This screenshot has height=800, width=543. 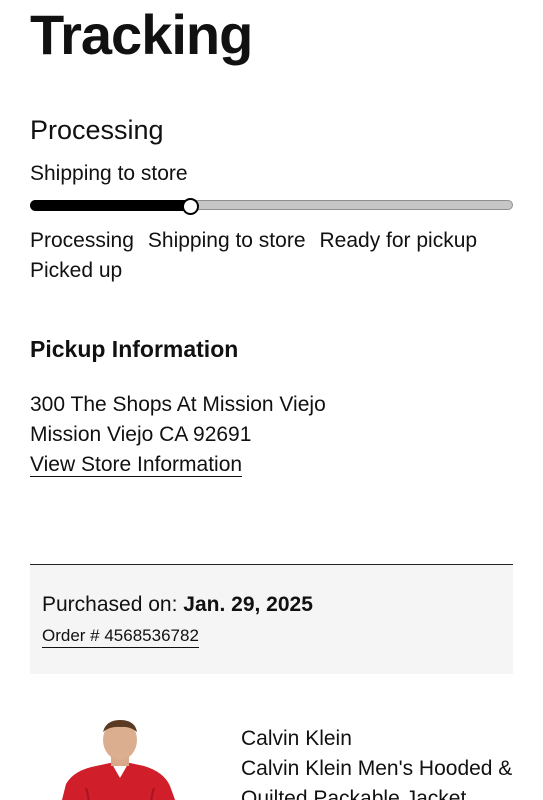 What do you see at coordinates (120, 759) in the screenshot?
I see `product-photo-icon` at bounding box center [120, 759].